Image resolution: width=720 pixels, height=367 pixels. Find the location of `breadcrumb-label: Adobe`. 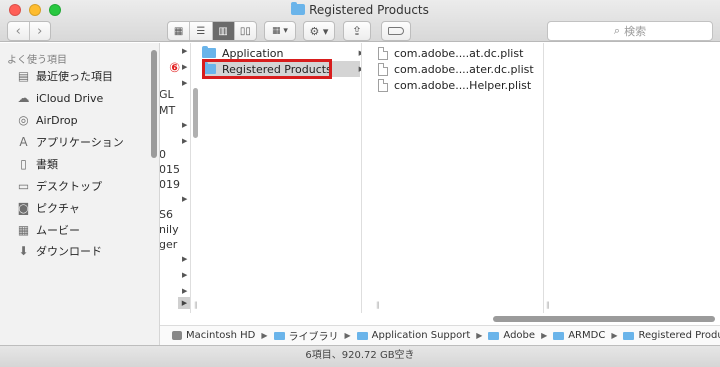

breadcrumb-label: Adobe is located at coordinates (519, 335).